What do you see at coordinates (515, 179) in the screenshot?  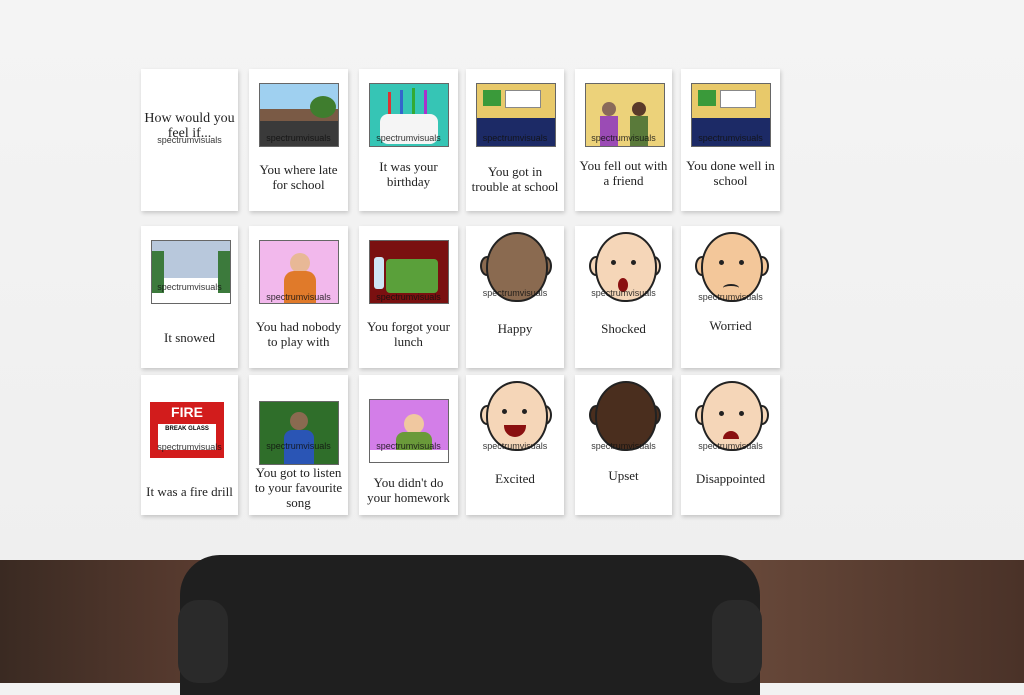 I see `card-label: You got in trouble at school` at bounding box center [515, 179].